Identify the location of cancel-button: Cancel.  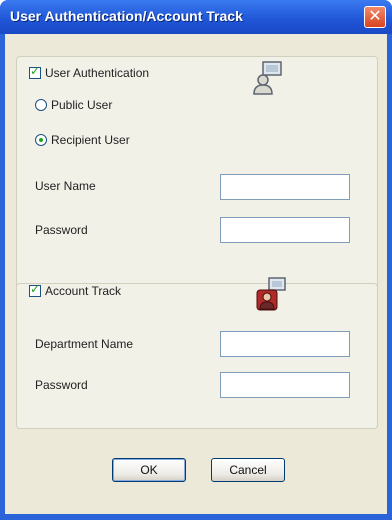
(248, 470).